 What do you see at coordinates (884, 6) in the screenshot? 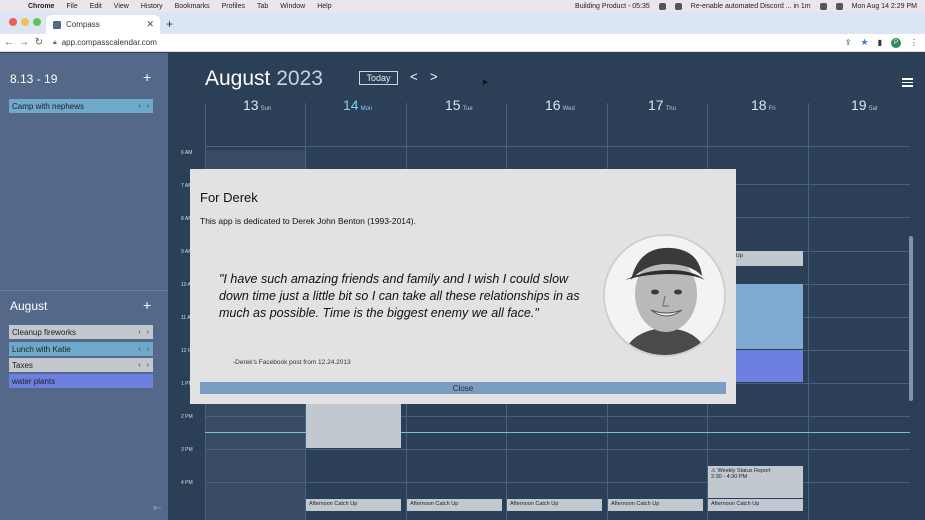
I see `menubar-datetime: Mon Aug 14 2:29 PM` at bounding box center [884, 6].